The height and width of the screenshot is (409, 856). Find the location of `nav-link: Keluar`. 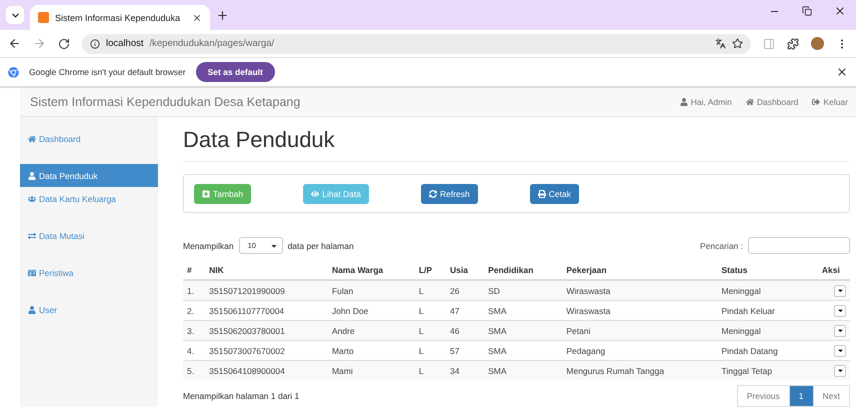

nav-link: Keluar is located at coordinates (830, 102).